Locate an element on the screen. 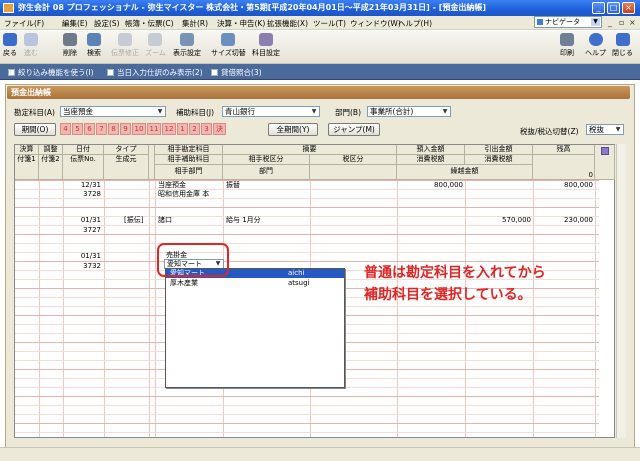  menu-reports: 集計(R) is located at coordinates (195, 23).